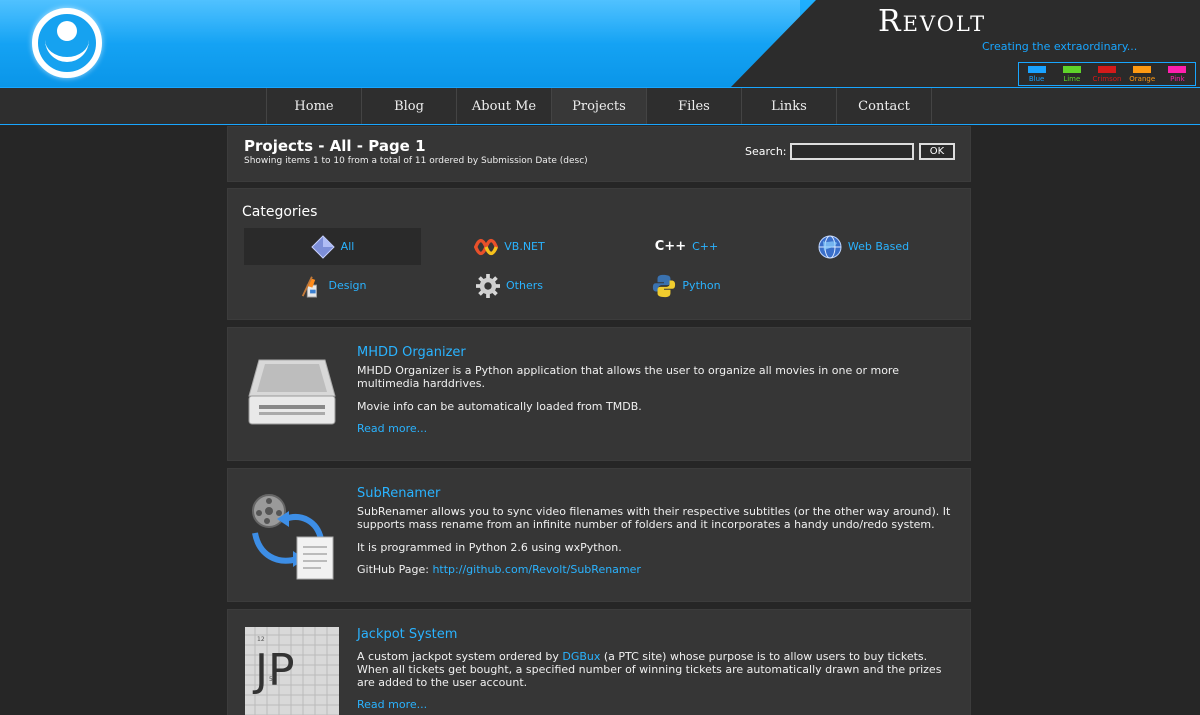 This screenshot has width=1200, height=715. What do you see at coordinates (400, 22) in the screenshot?
I see `header-gloss` at bounding box center [400, 22].